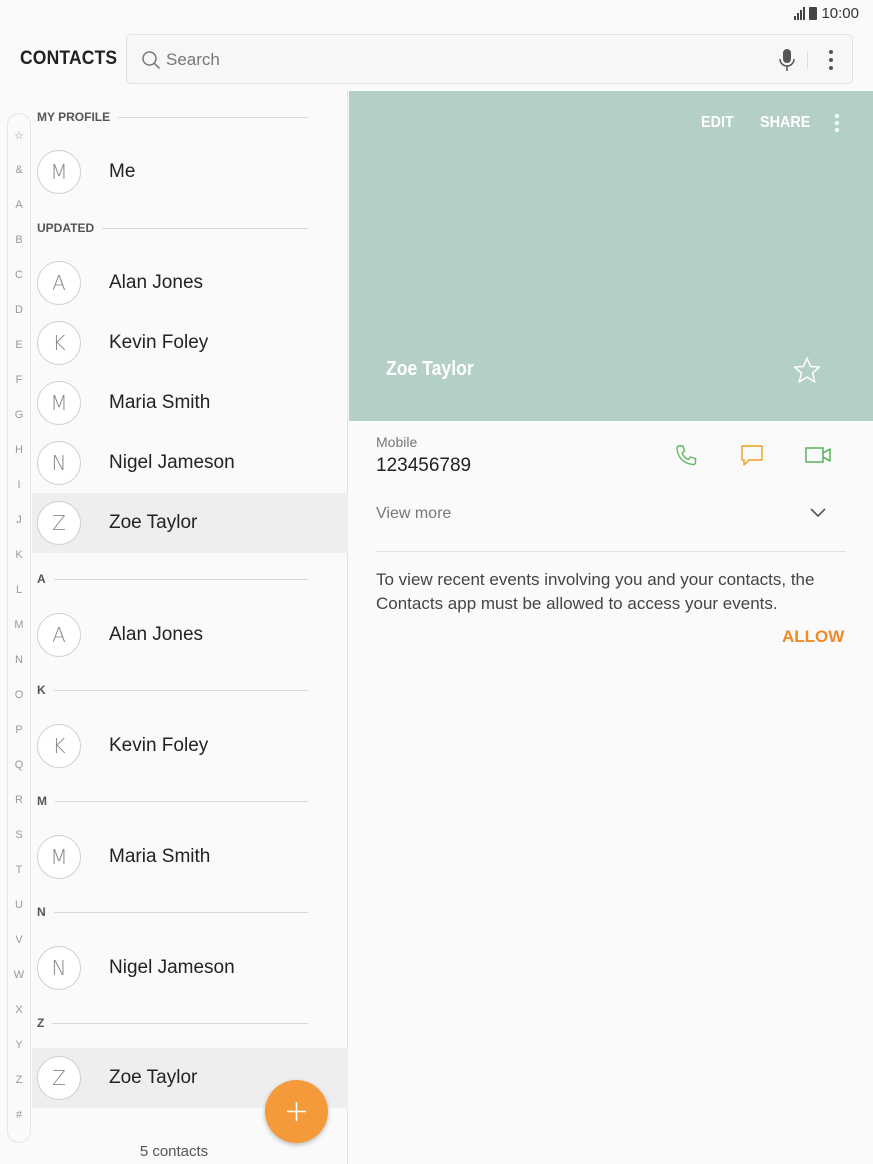  I want to click on contact-count: 5 contacts, so click(174, 1151).